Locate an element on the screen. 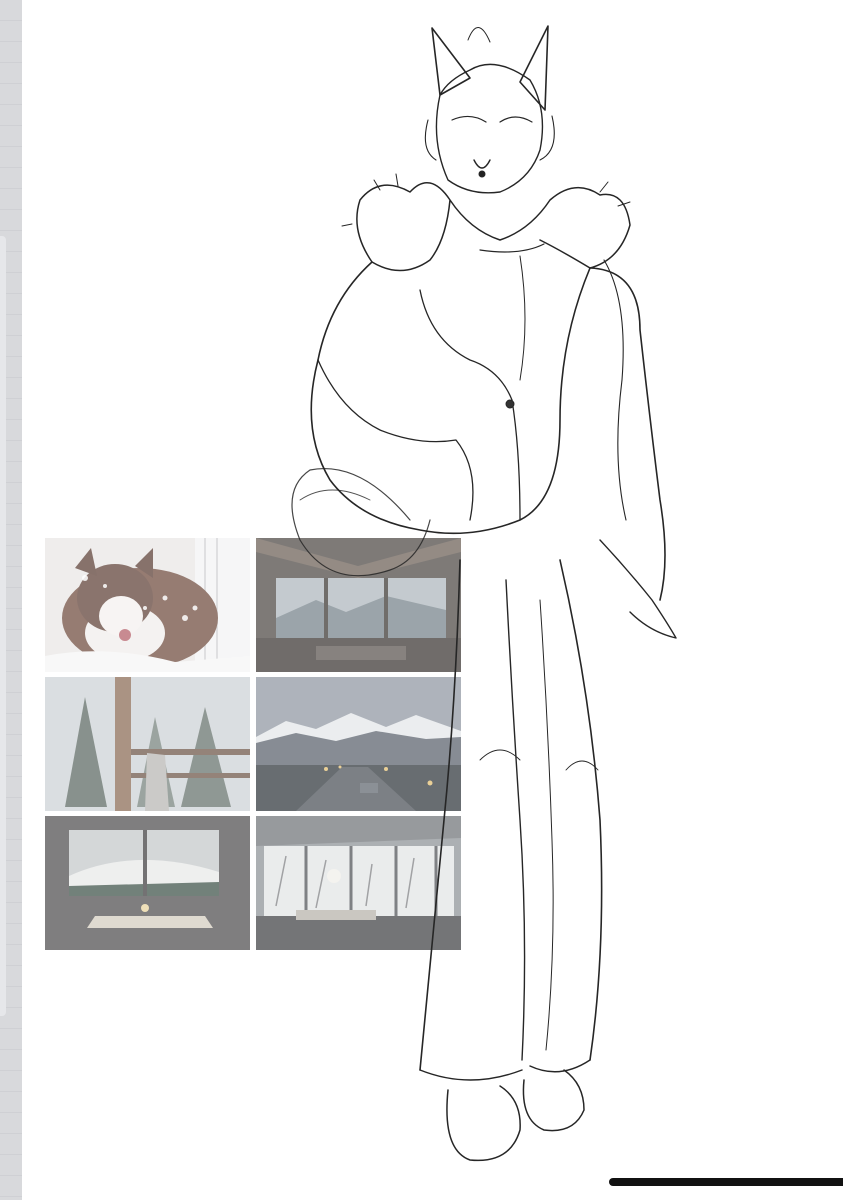 The height and width of the screenshot is (1200, 843). home-indicator is located at coordinates (726, 1182).